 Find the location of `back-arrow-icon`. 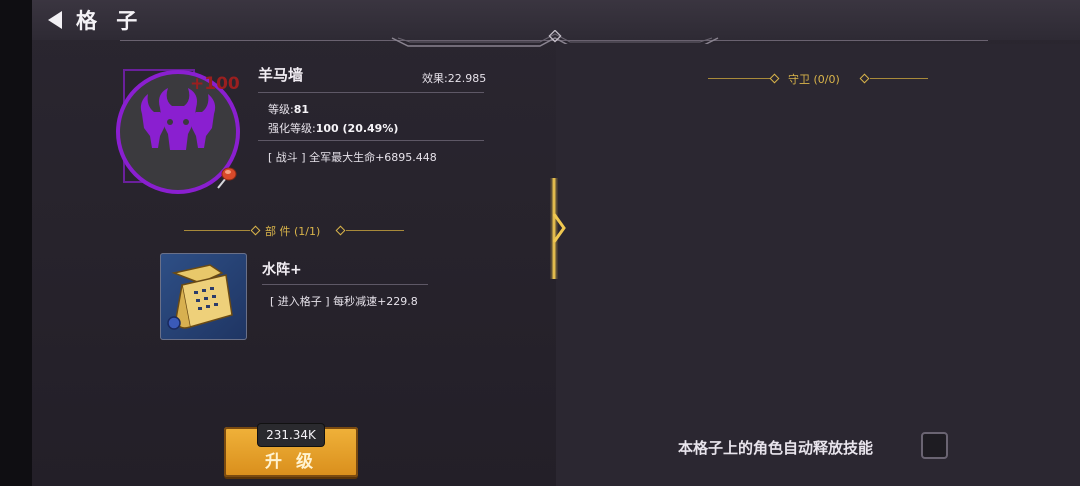

back-arrow-icon is located at coordinates (55, 20).